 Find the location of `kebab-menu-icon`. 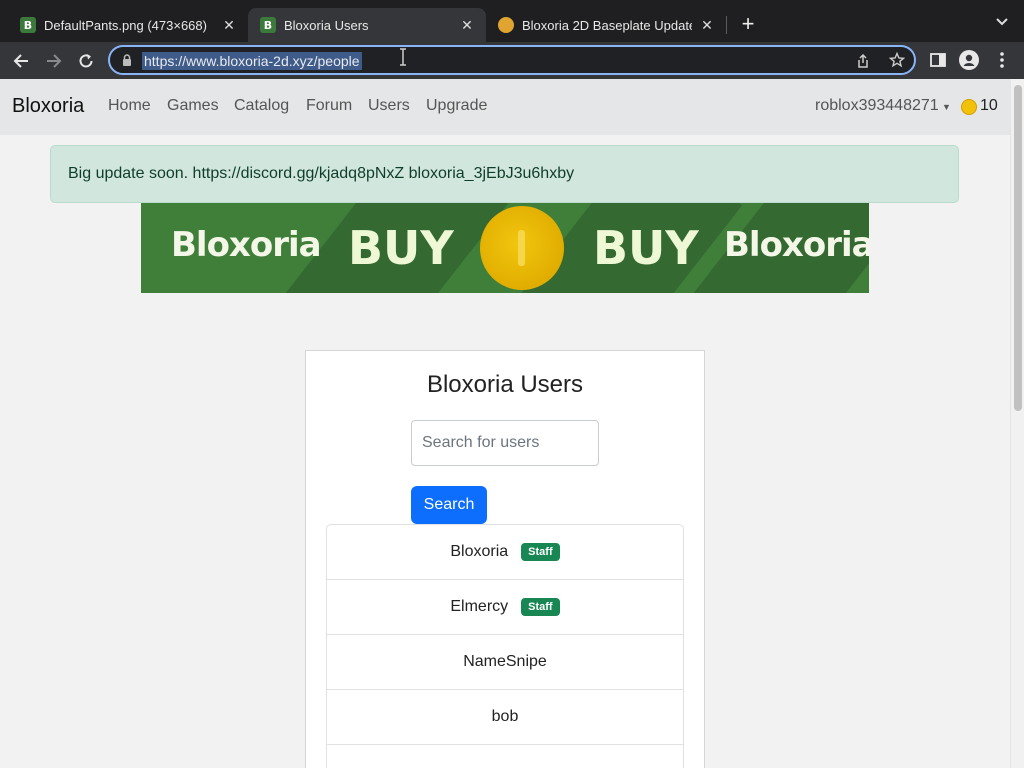

kebab-menu-icon is located at coordinates (1002, 60).